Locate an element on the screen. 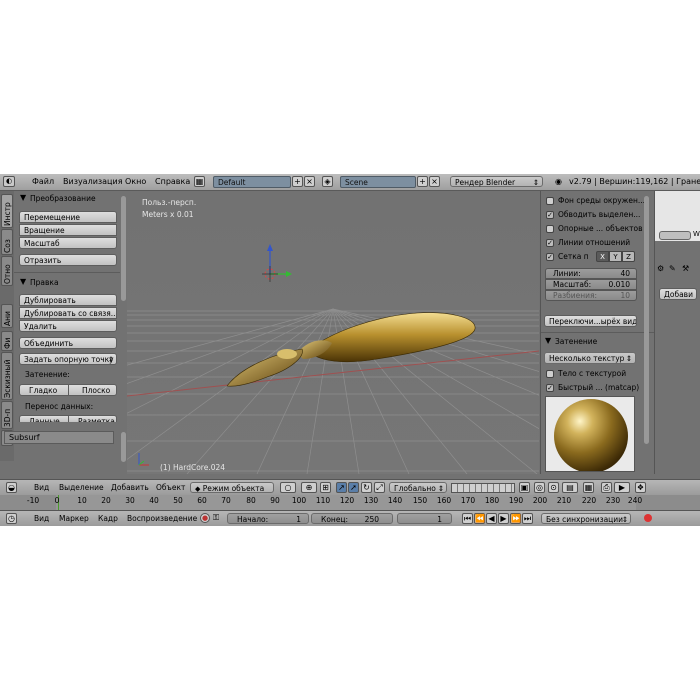  outline-selected-checkbox: ✓ is located at coordinates (550, 215).